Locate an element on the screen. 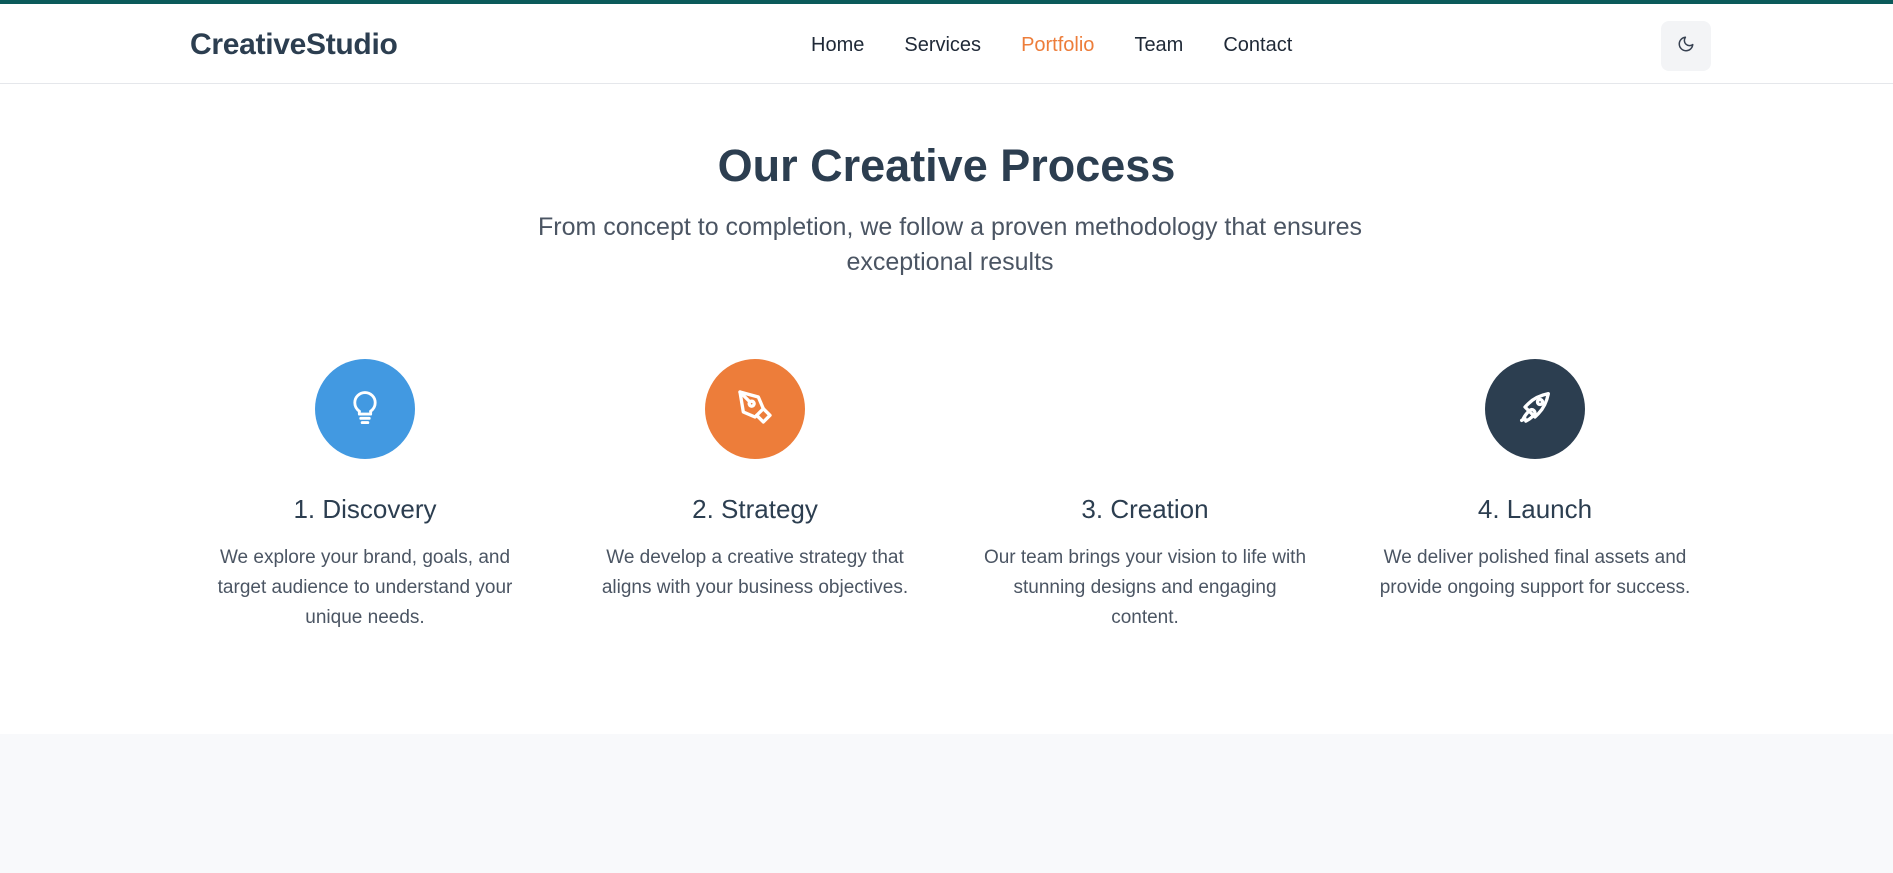 This screenshot has width=1893, height=873. theme-toggle-button is located at coordinates (1686, 46).